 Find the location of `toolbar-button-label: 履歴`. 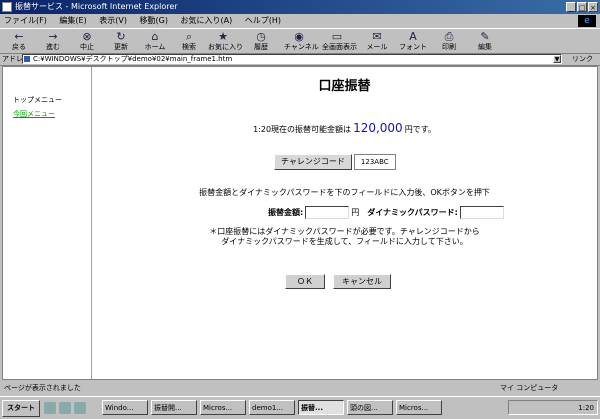

toolbar-button-label: 履歴 is located at coordinates (261, 47).